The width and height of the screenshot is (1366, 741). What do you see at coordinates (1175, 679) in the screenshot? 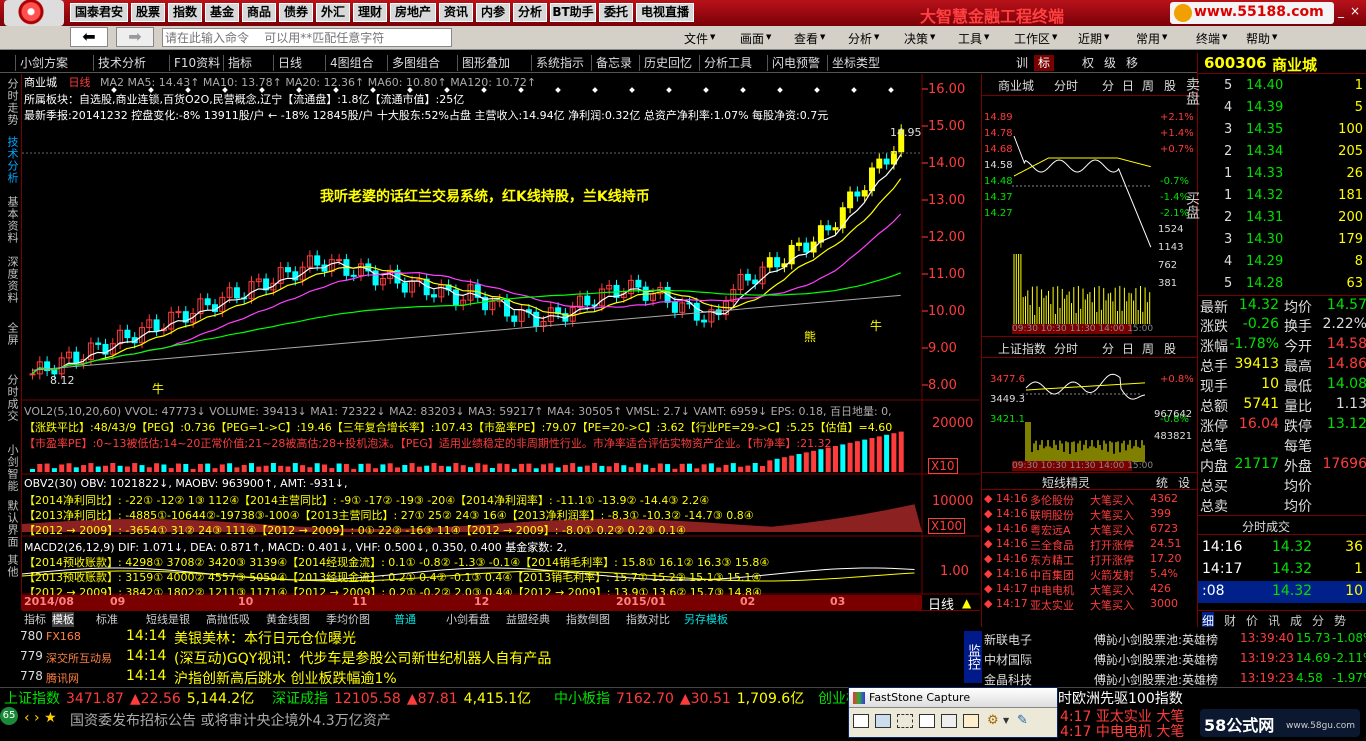
I see `watch-row: 金晶科技 傅訫小剑股票池:英雄榜 13:19:234.58 -1.97%` at bounding box center [1175, 679].